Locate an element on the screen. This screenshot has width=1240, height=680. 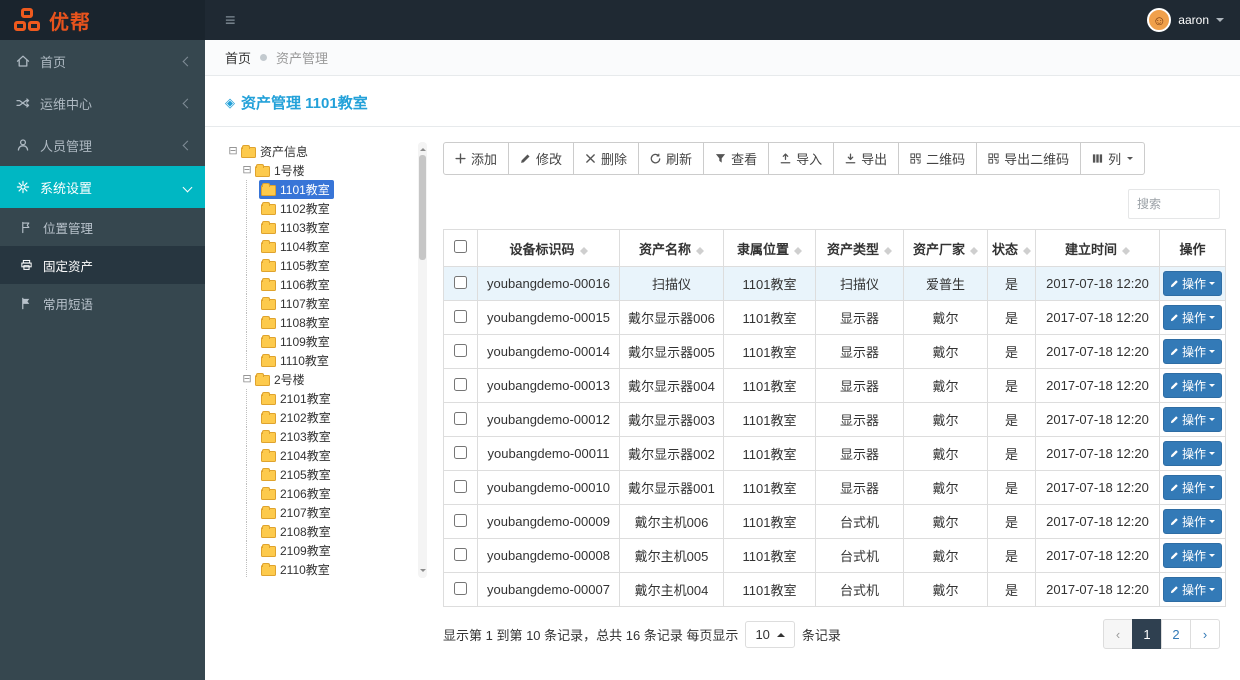
tree-node-room: 1104教室 is located at coordinates (326, 246).